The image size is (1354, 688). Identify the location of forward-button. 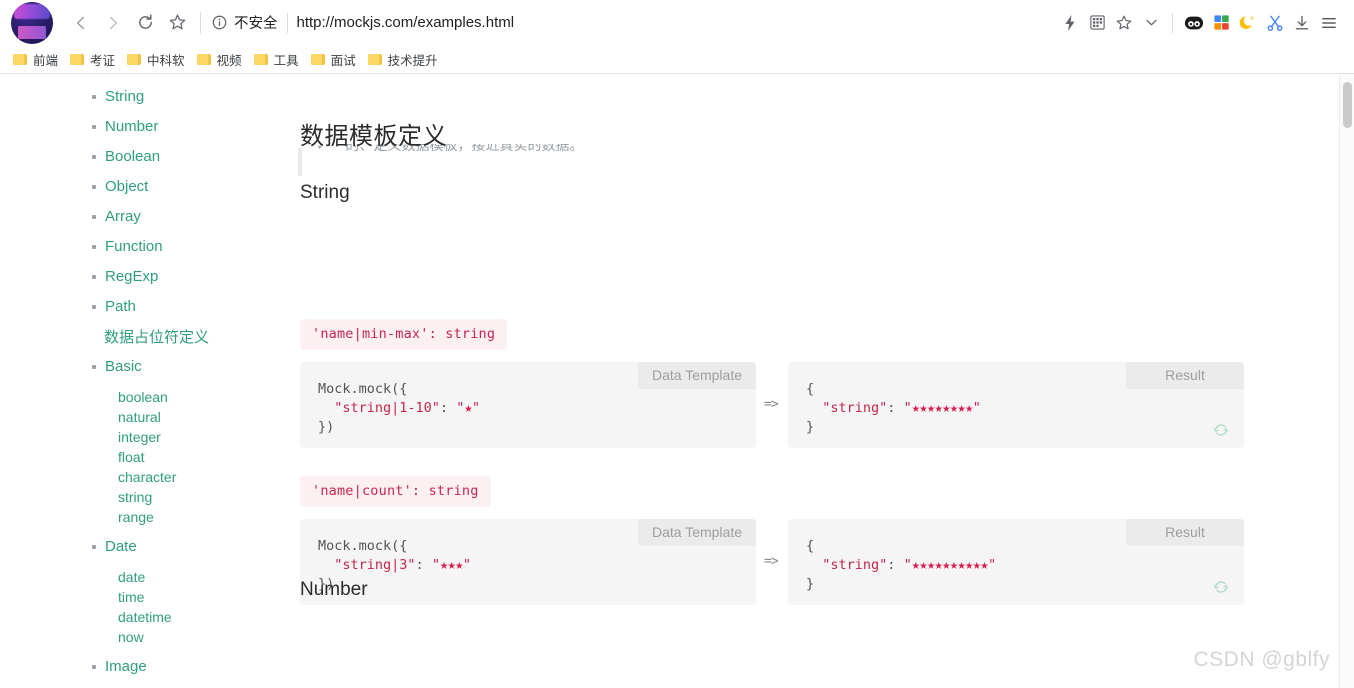
(113, 23).